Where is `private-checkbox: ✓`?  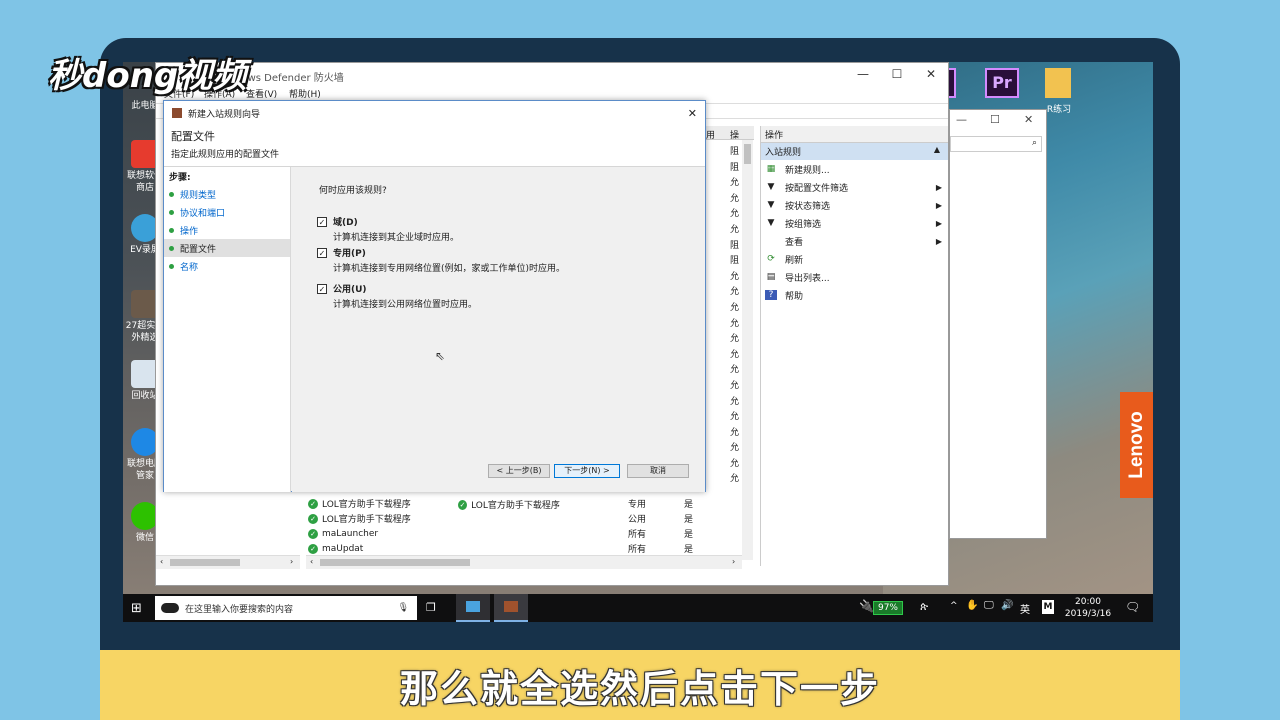
private-checkbox: ✓ is located at coordinates (322, 252).